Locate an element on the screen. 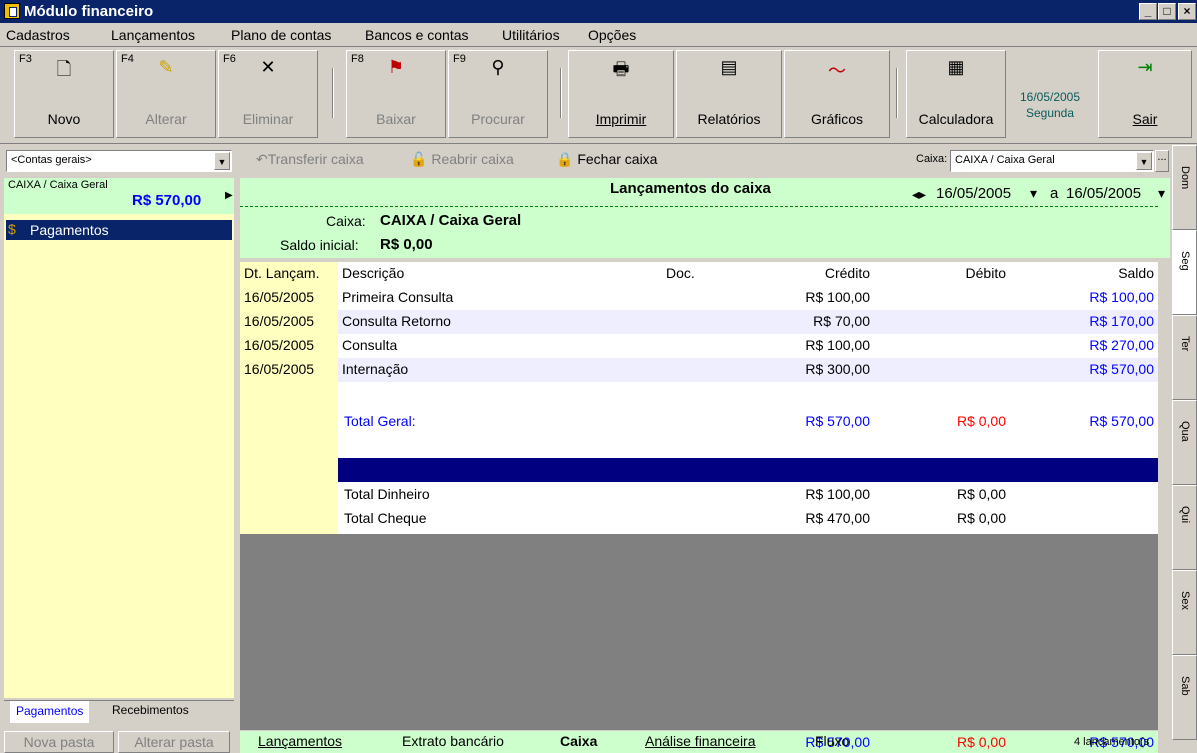 This screenshot has height=753, width=1197. status-count: 4 lancamento(s is located at coordinates (1112, 742).